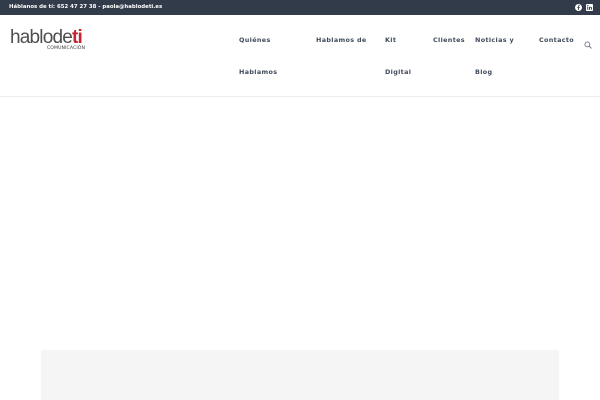 This screenshot has width=600, height=400. I want to click on nav-label-line1: Noticias y, so click(494, 40).